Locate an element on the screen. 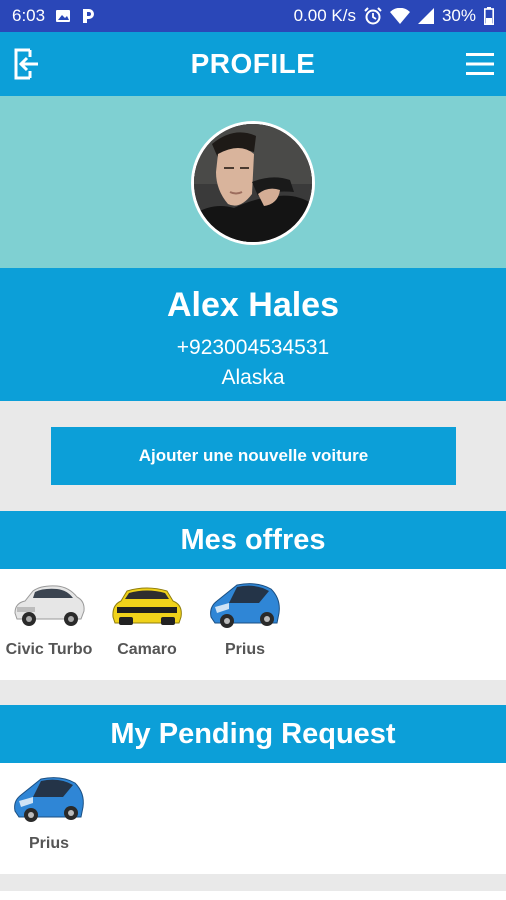 The image size is (506, 900). profile-location: Alaska is located at coordinates (253, 377).